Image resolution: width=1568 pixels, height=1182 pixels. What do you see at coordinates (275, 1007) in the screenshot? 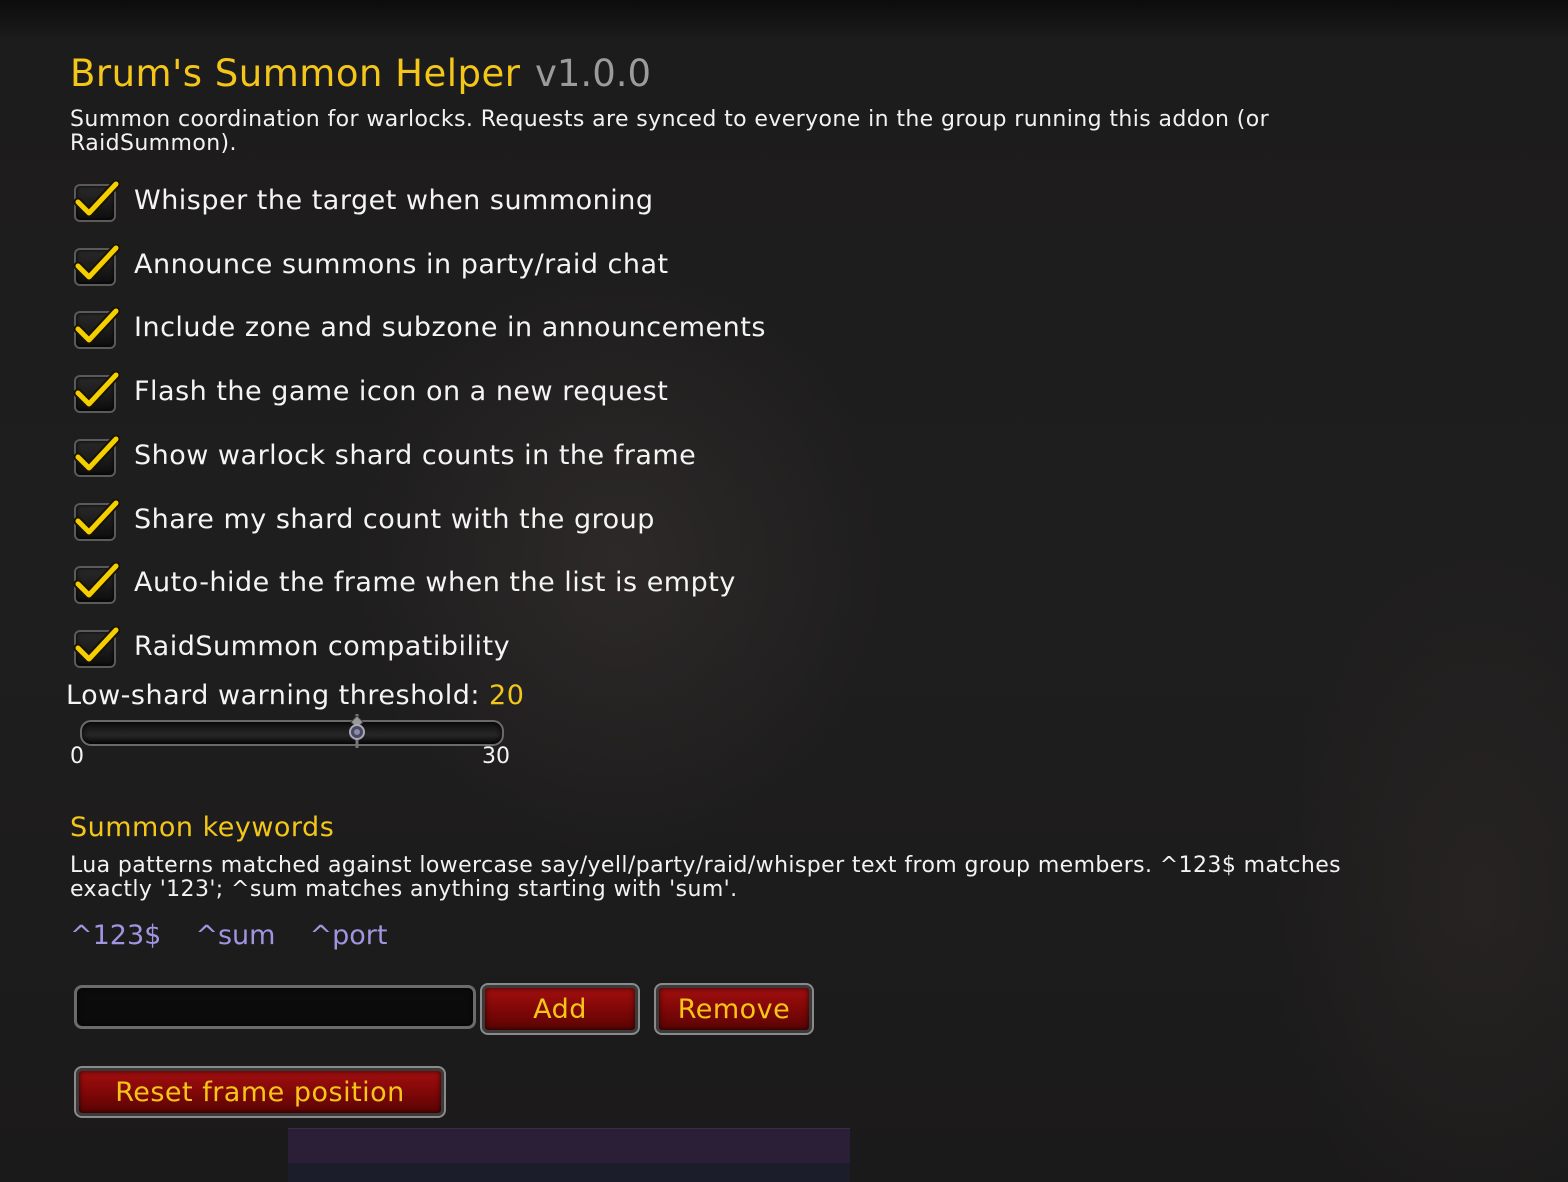
I see `keyword-input` at bounding box center [275, 1007].